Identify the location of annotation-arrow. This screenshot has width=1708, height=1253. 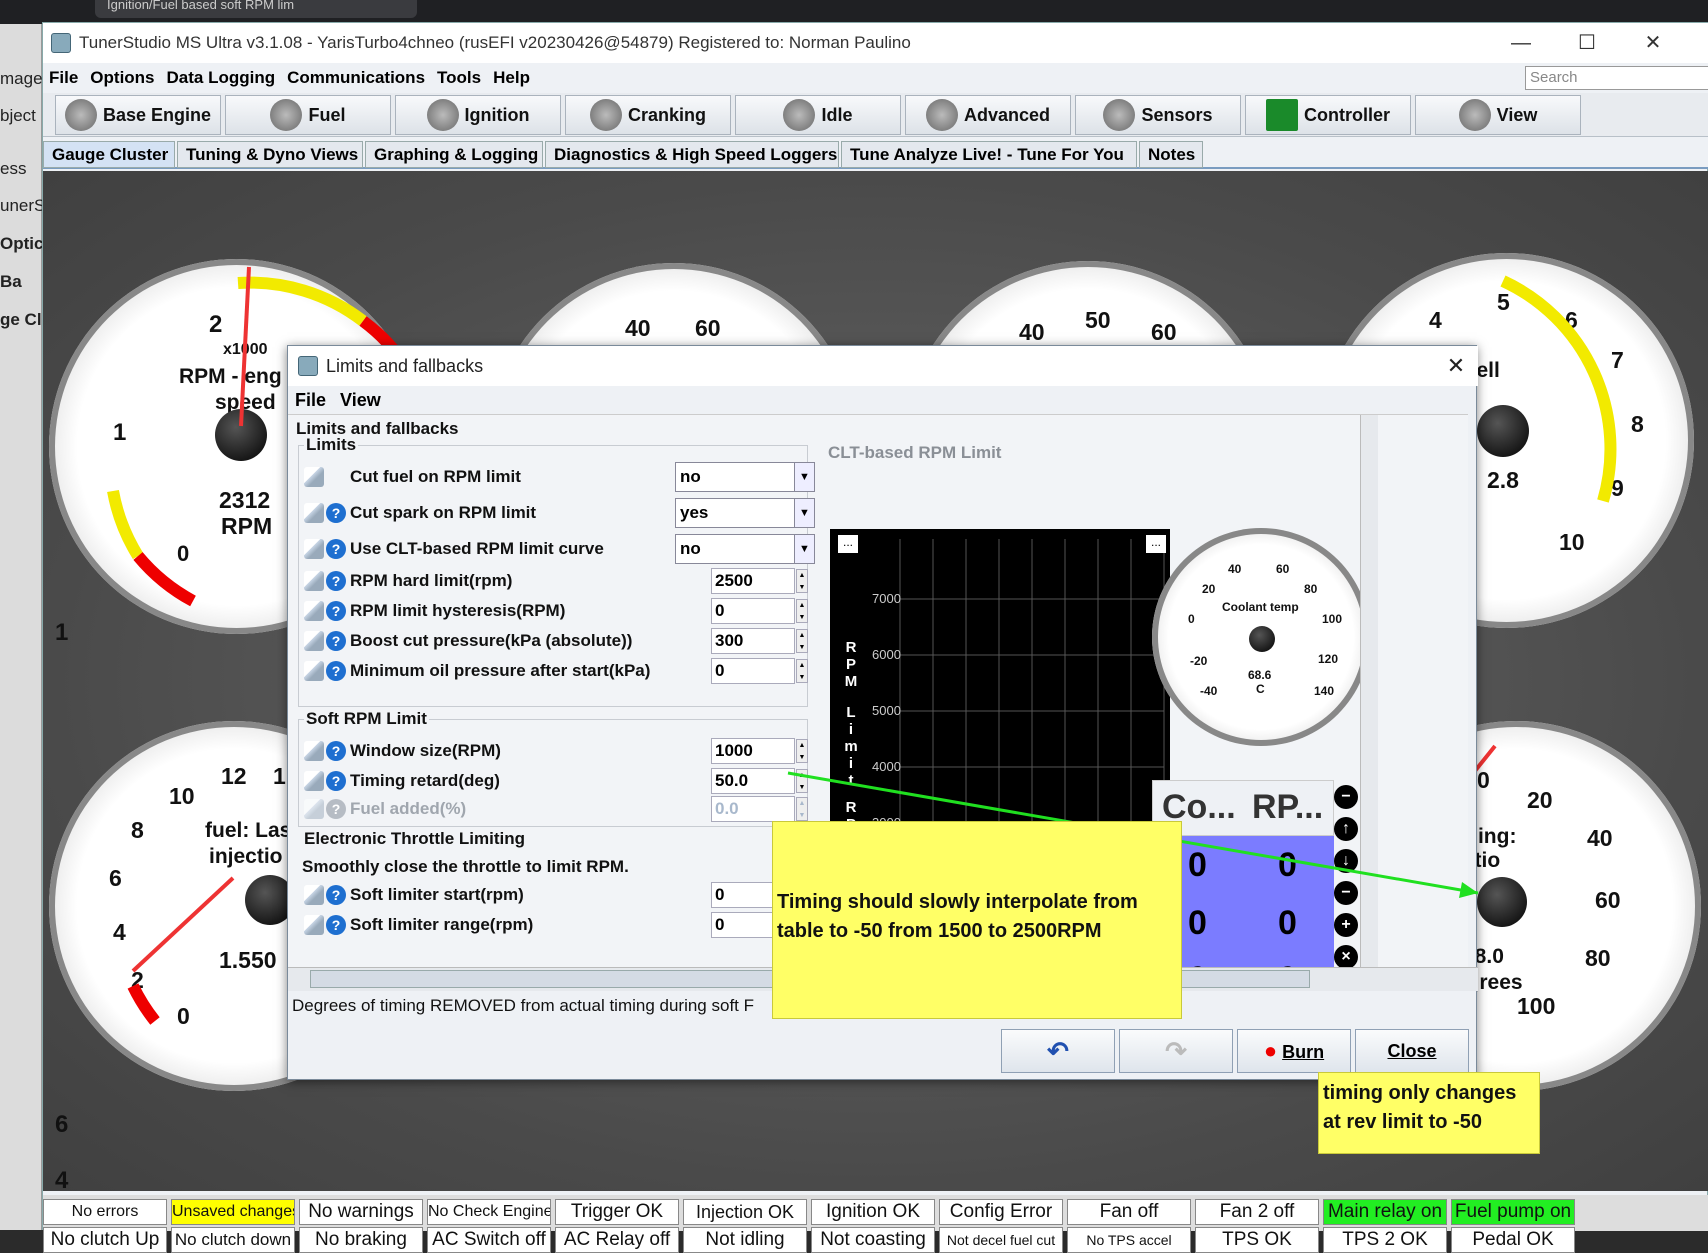
(1133, 834).